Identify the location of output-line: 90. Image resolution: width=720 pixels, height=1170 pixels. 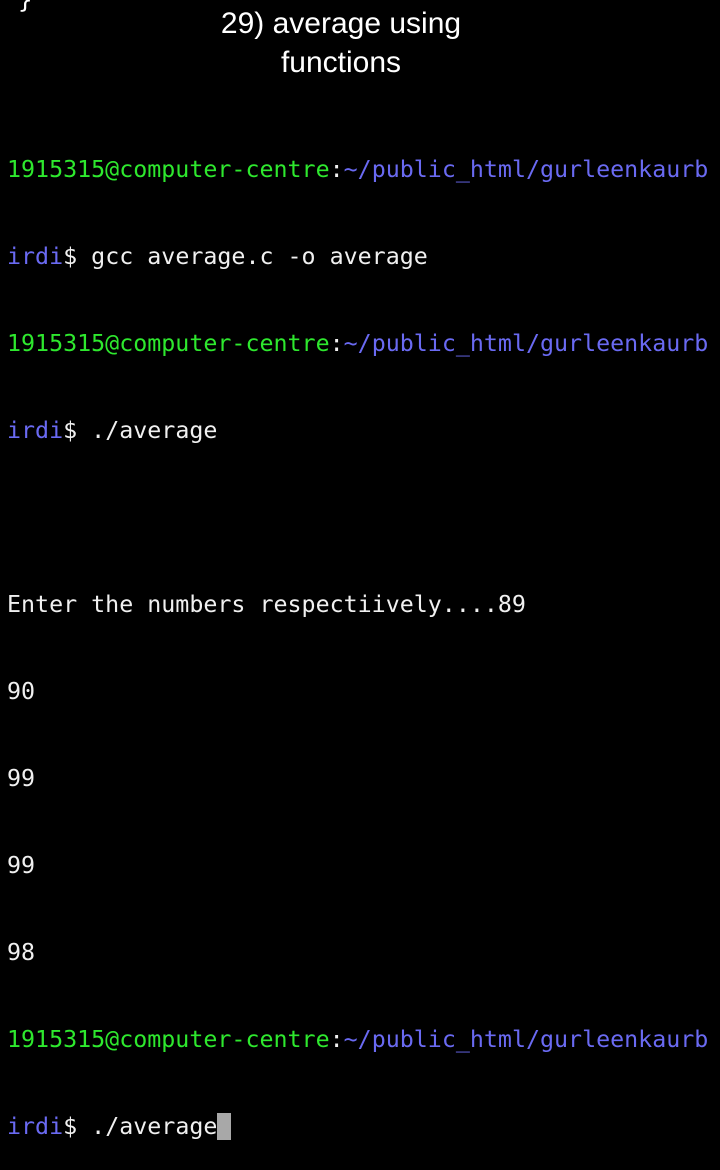
(21, 691).